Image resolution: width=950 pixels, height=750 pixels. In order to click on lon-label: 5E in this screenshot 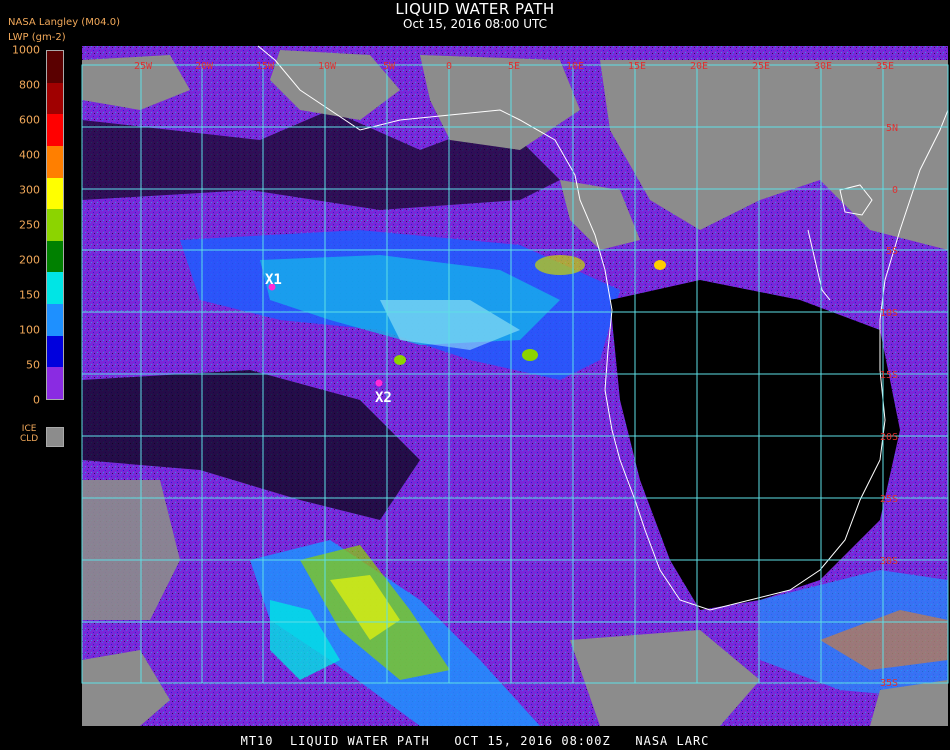, I will do `click(514, 66)`.